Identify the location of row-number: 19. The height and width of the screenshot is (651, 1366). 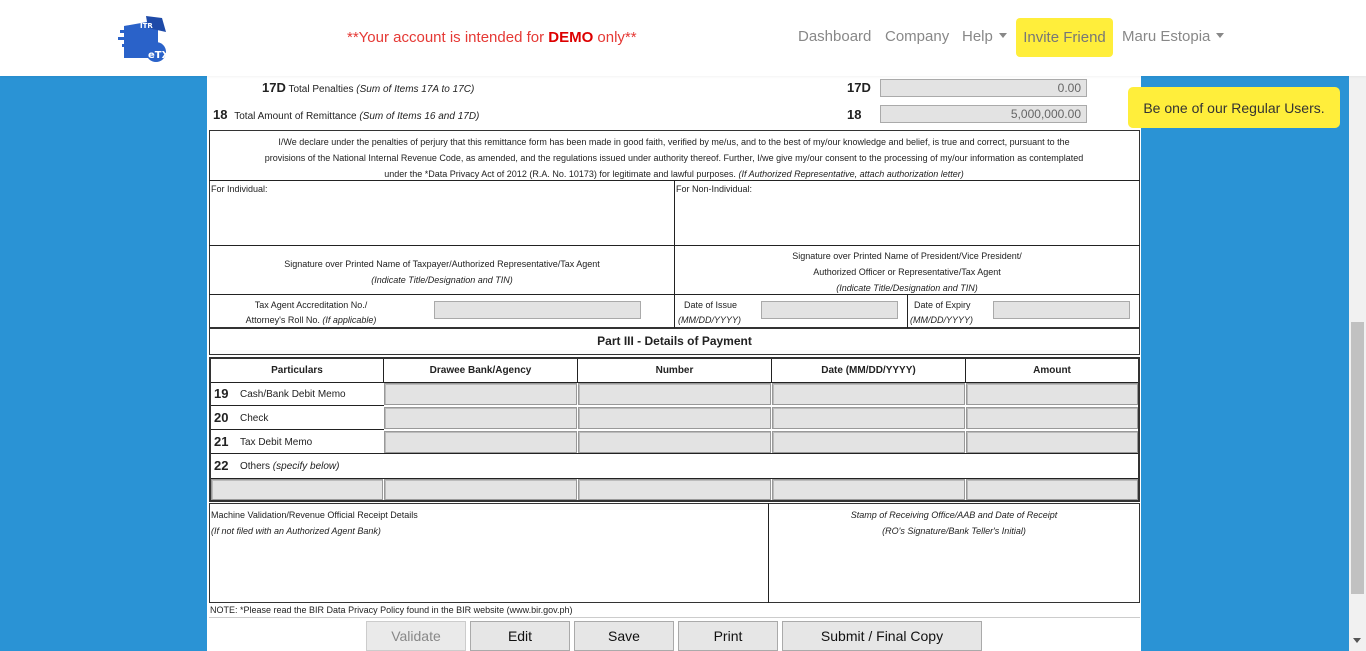
(221, 393).